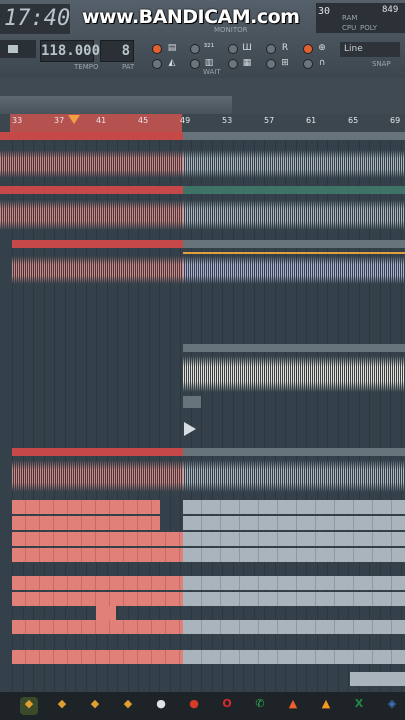 The width and height of the screenshot is (405, 720). I want to click on countdown-toggle, so click(195, 49).